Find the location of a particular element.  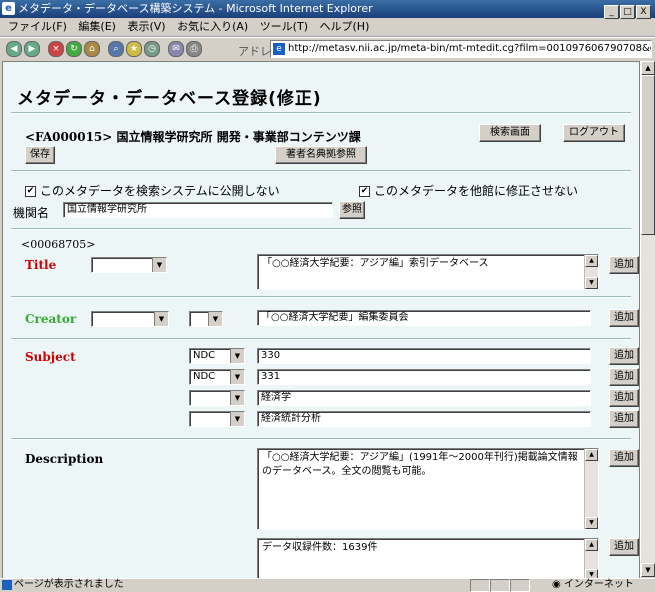

close-button: X is located at coordinates (643, 12).